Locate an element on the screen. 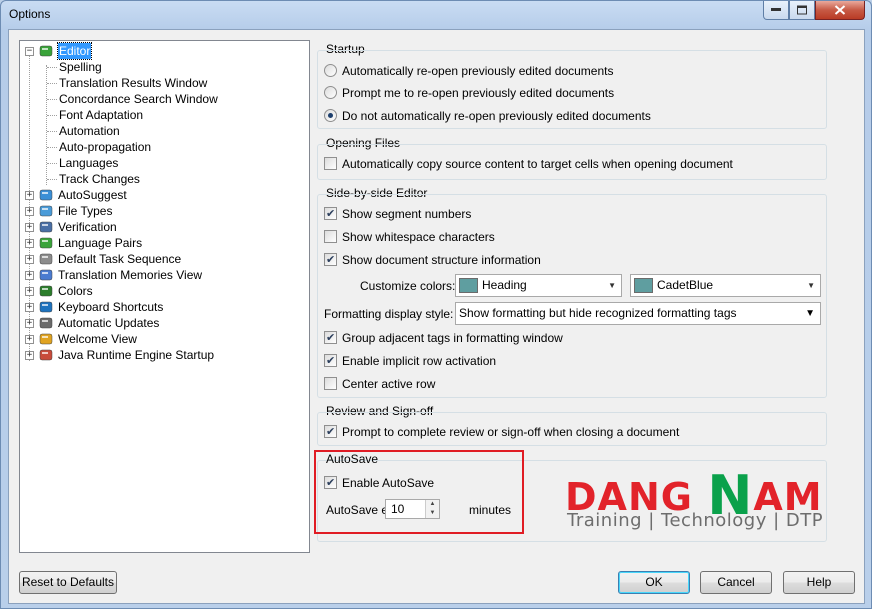 This screenshot has width=872, height=609. tree-item-file-types: + File Types is located at coordinates (164, 211).